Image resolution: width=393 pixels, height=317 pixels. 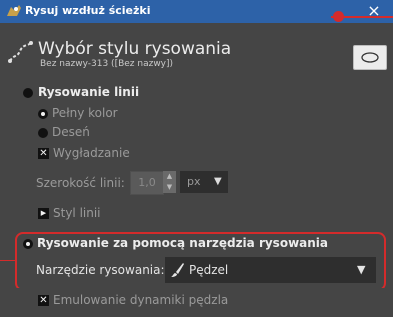 What do you see at coordinates (182, 243) in the screenshot?
I see `stroke-with-tool-label: Rysowanie za pomocą narzędzia rysowania` at bounding box center [182, 243].